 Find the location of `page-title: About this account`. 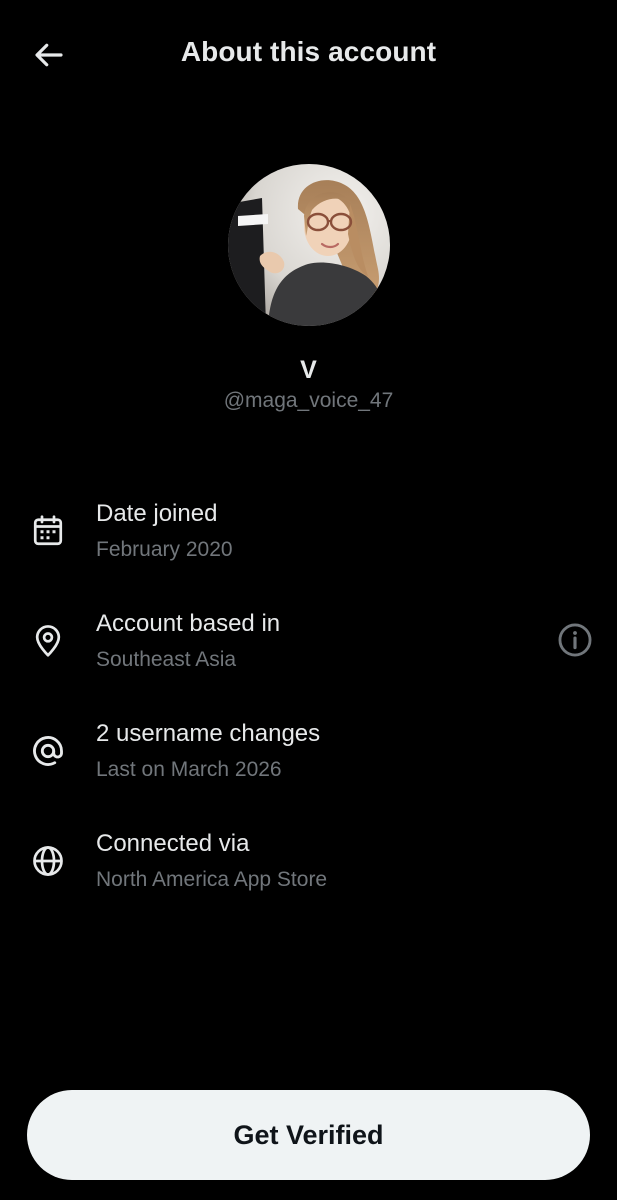

page-title: About this account is located at coordinates (308, 51).